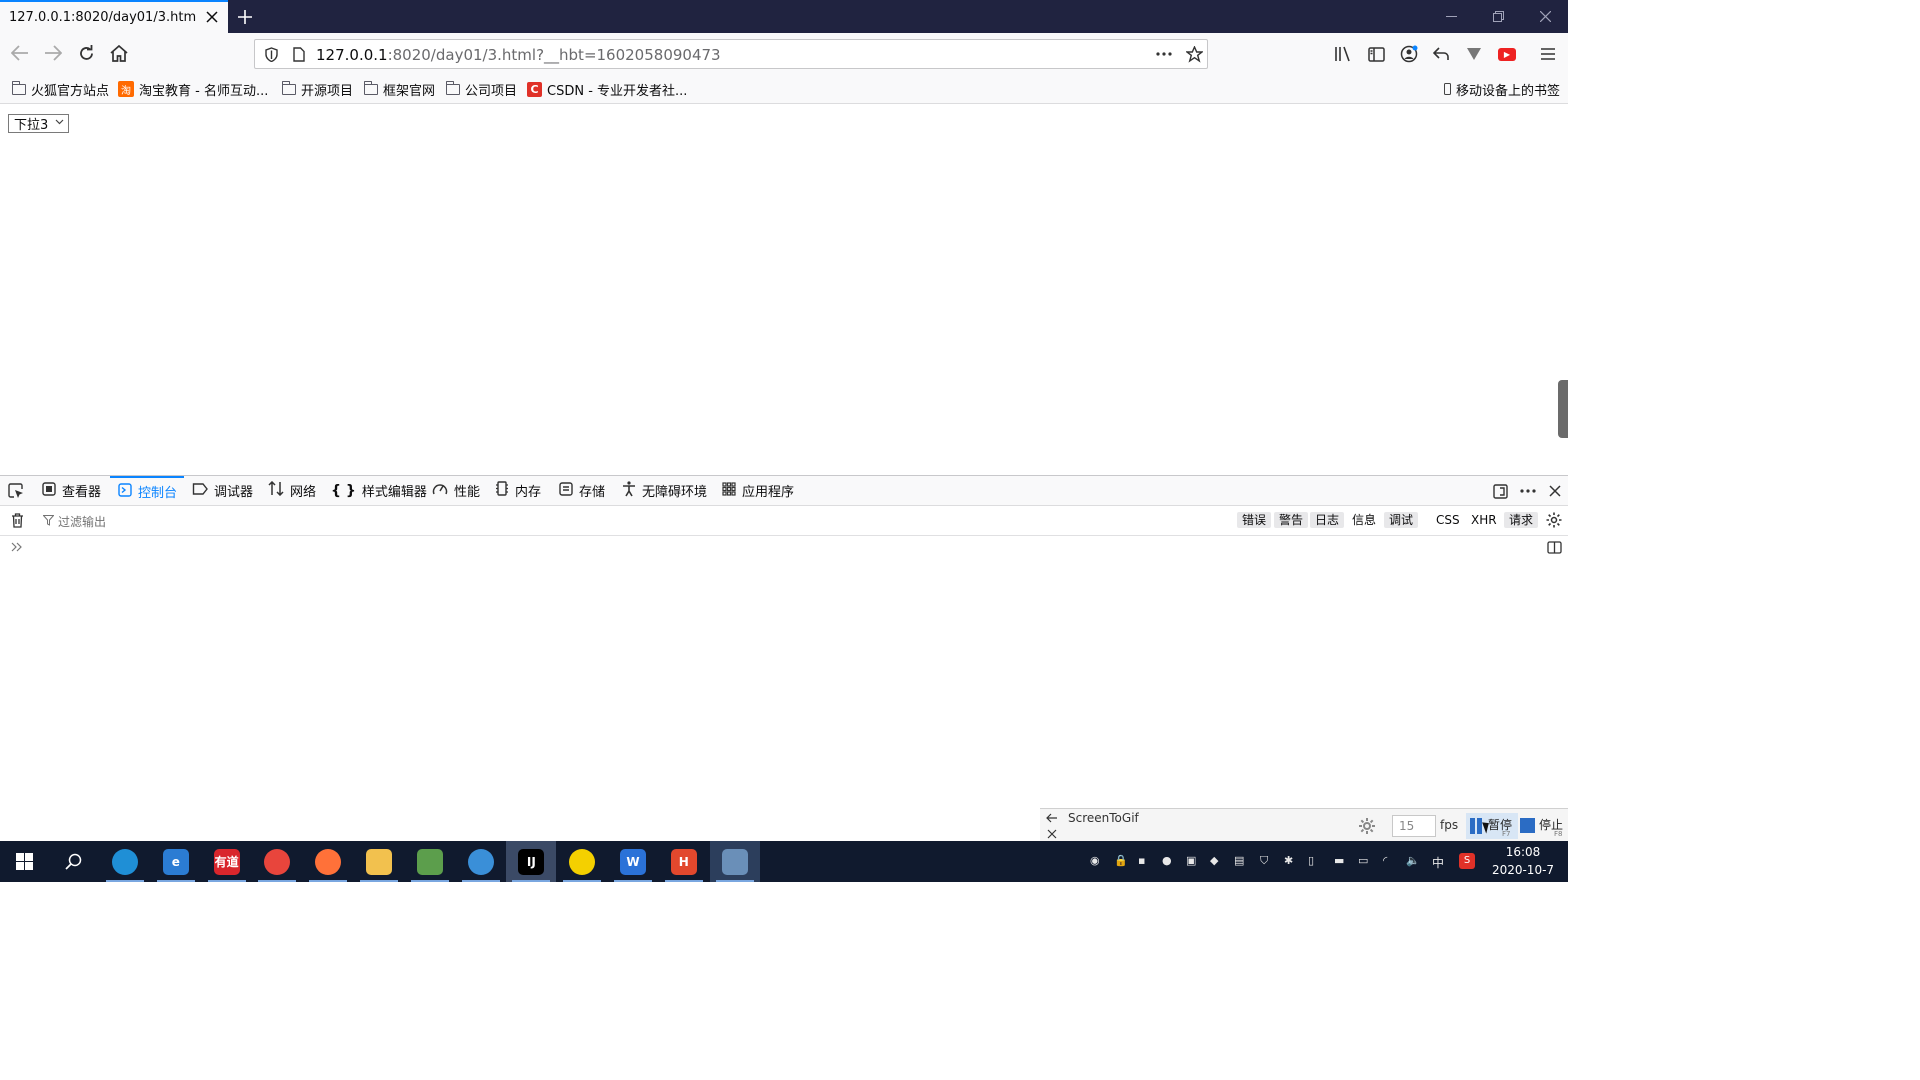  I want to click on devtools-more-icon, so click(1528, 491).